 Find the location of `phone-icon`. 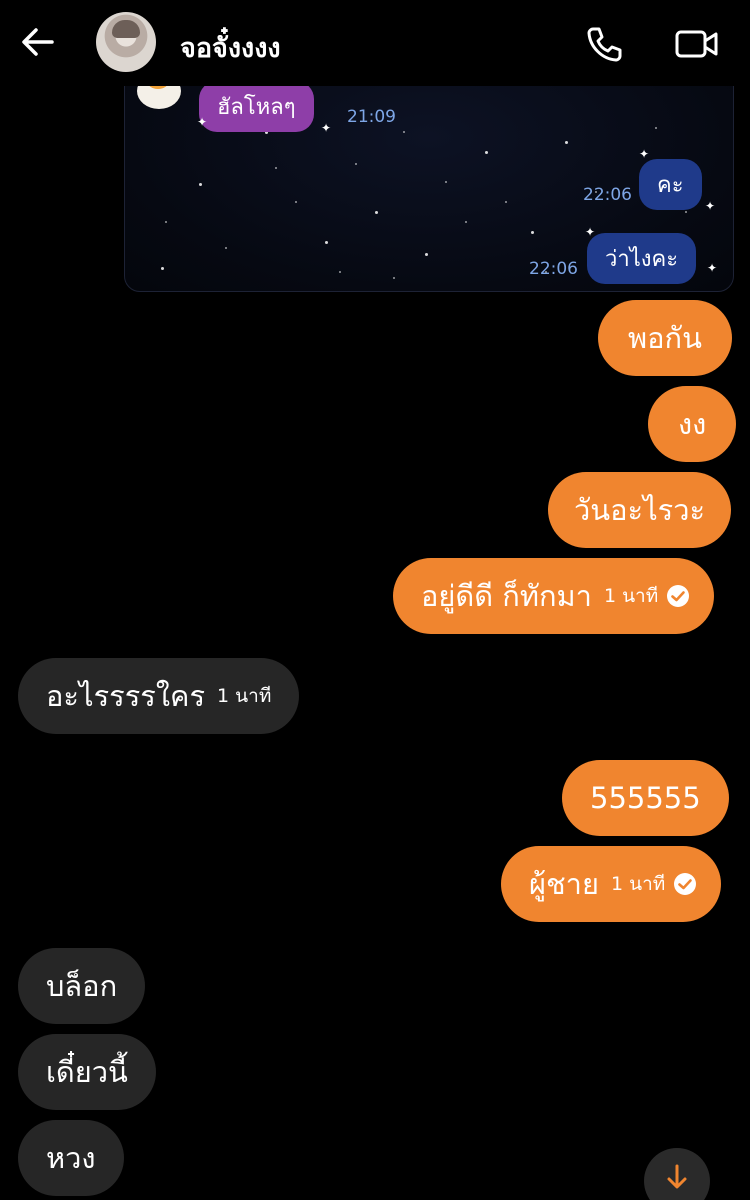

phone-icon is located at coordinates (604, 44).